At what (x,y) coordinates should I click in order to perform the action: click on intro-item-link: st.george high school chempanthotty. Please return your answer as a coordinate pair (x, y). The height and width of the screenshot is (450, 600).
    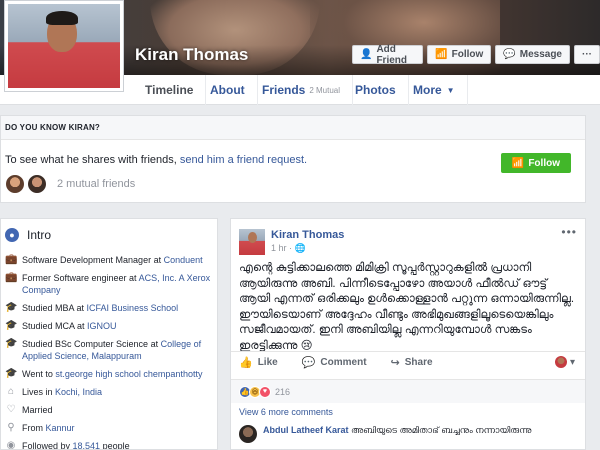
    Looking at the image, I should click on (128, 374).